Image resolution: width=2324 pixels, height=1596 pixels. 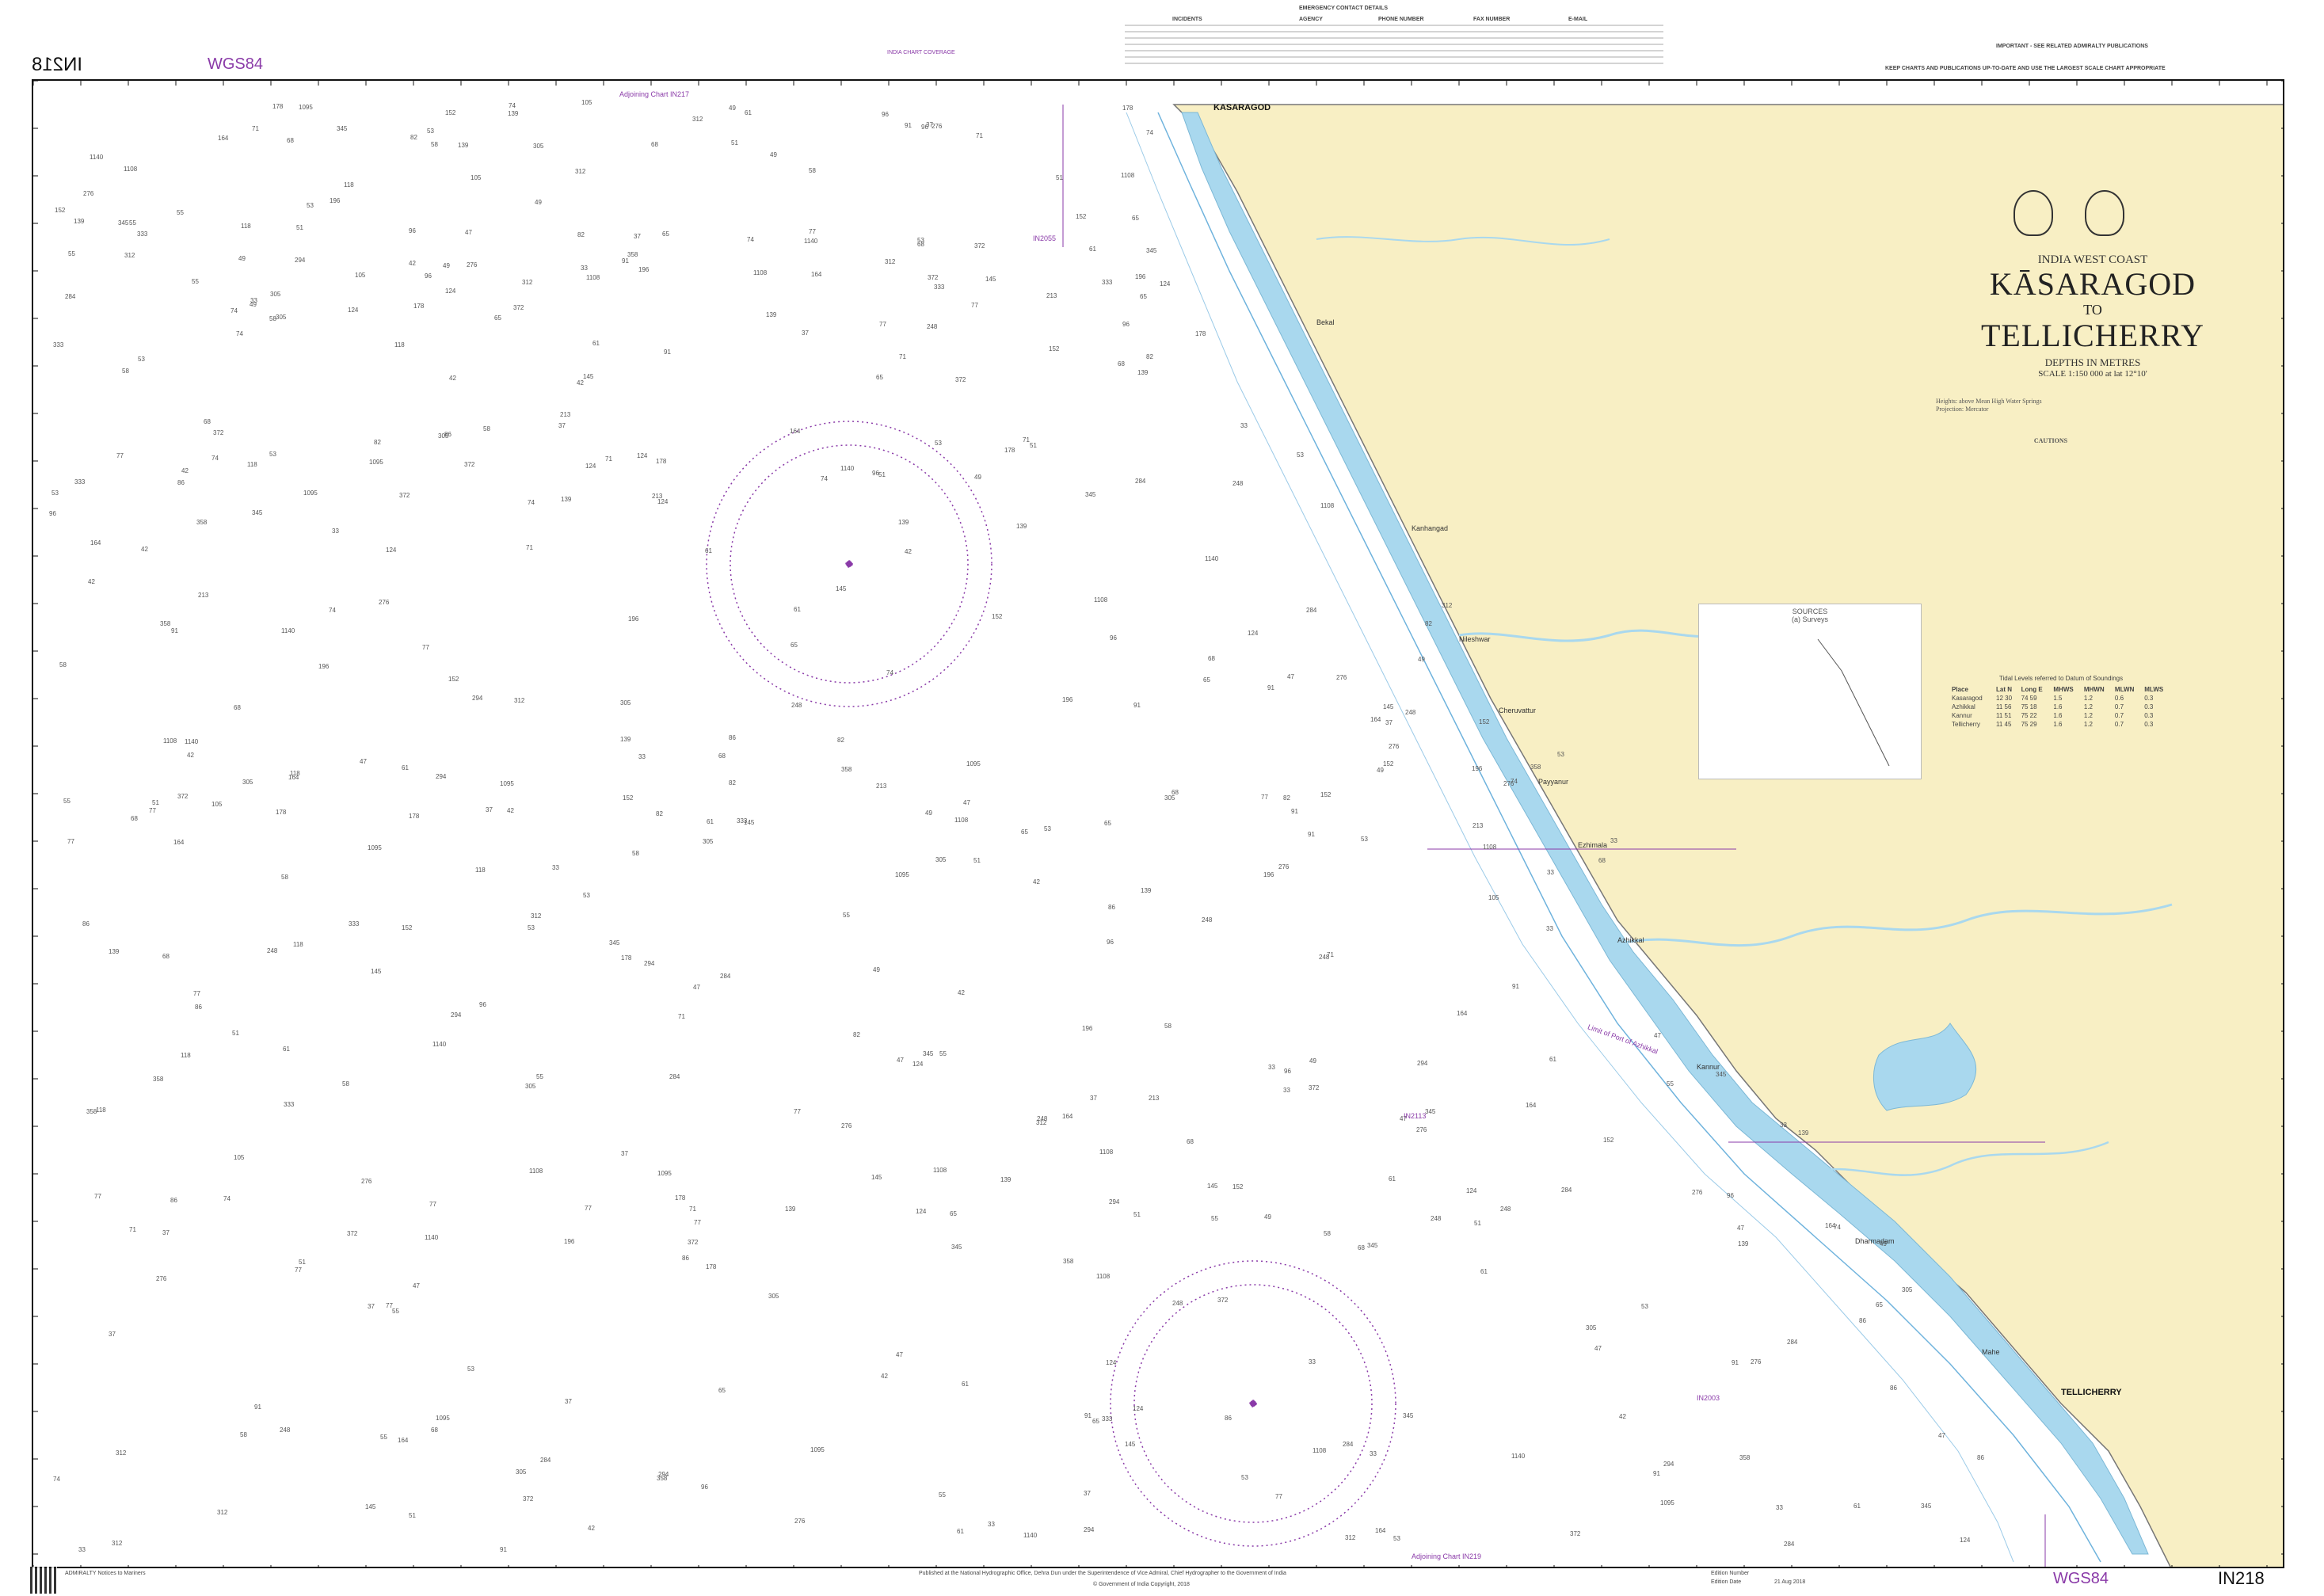 I want to click on sounding: 82, so click(x=1149, y=356).